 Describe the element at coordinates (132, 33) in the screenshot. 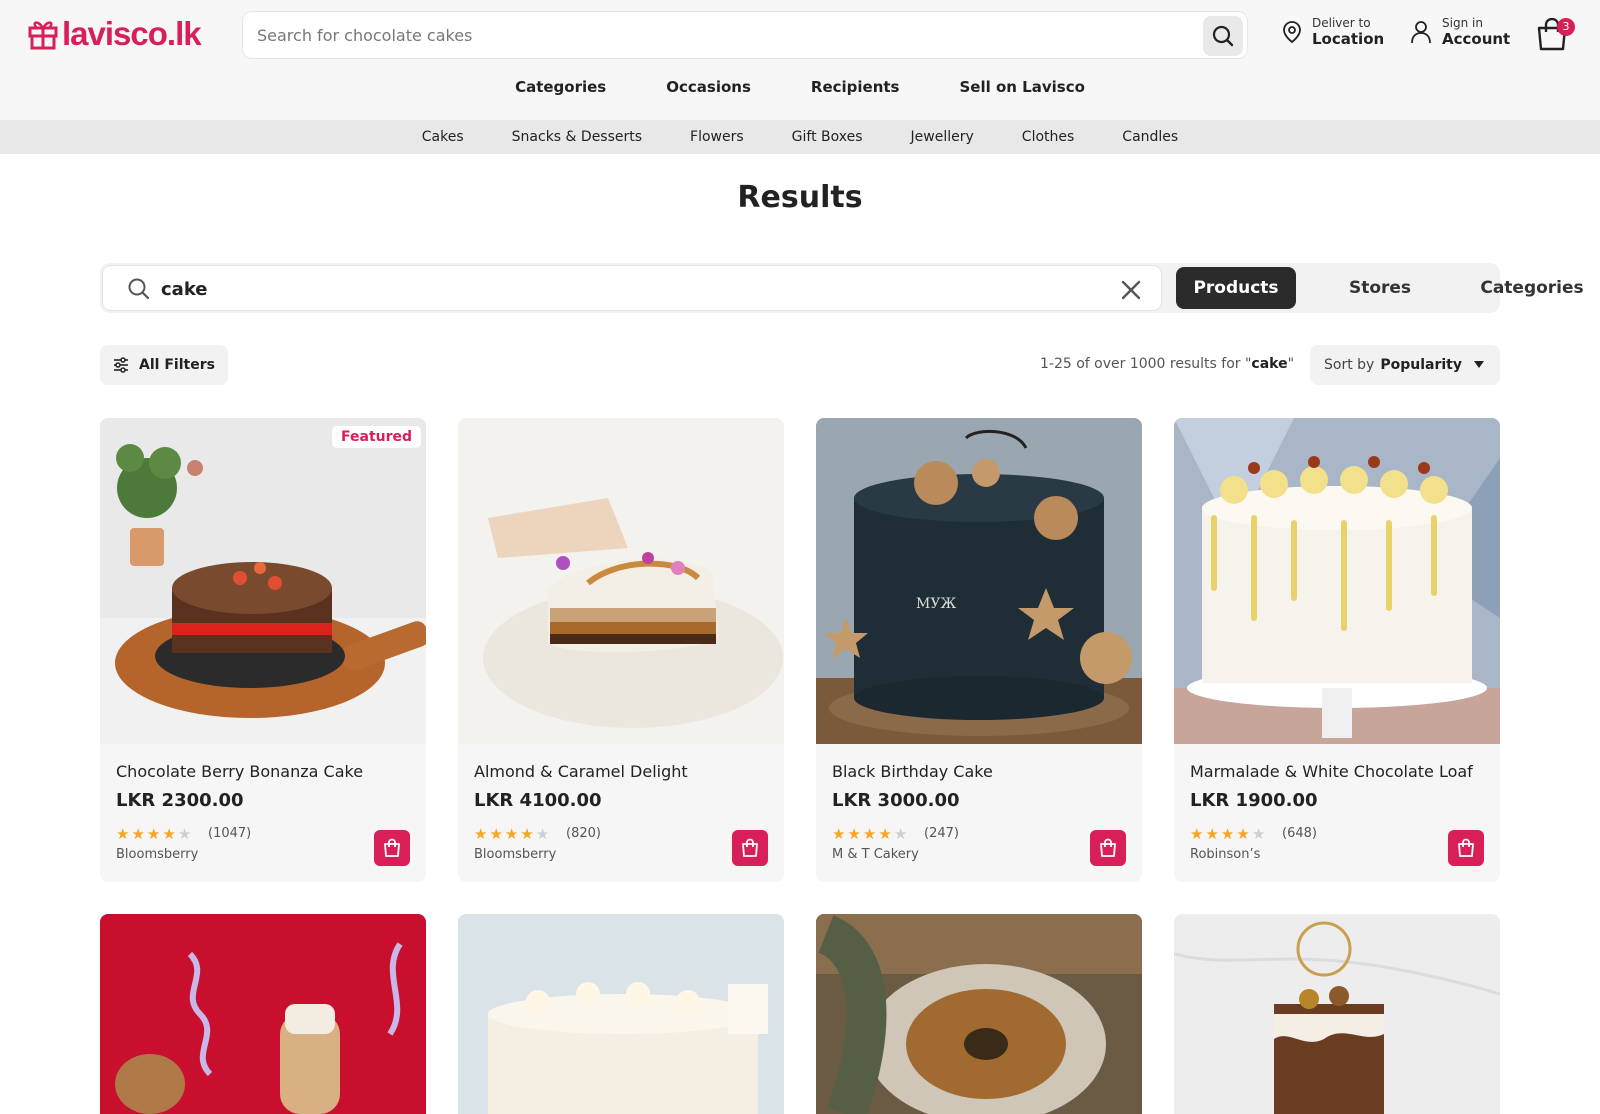

I see `logo-text: lavisco.lk` at that location.